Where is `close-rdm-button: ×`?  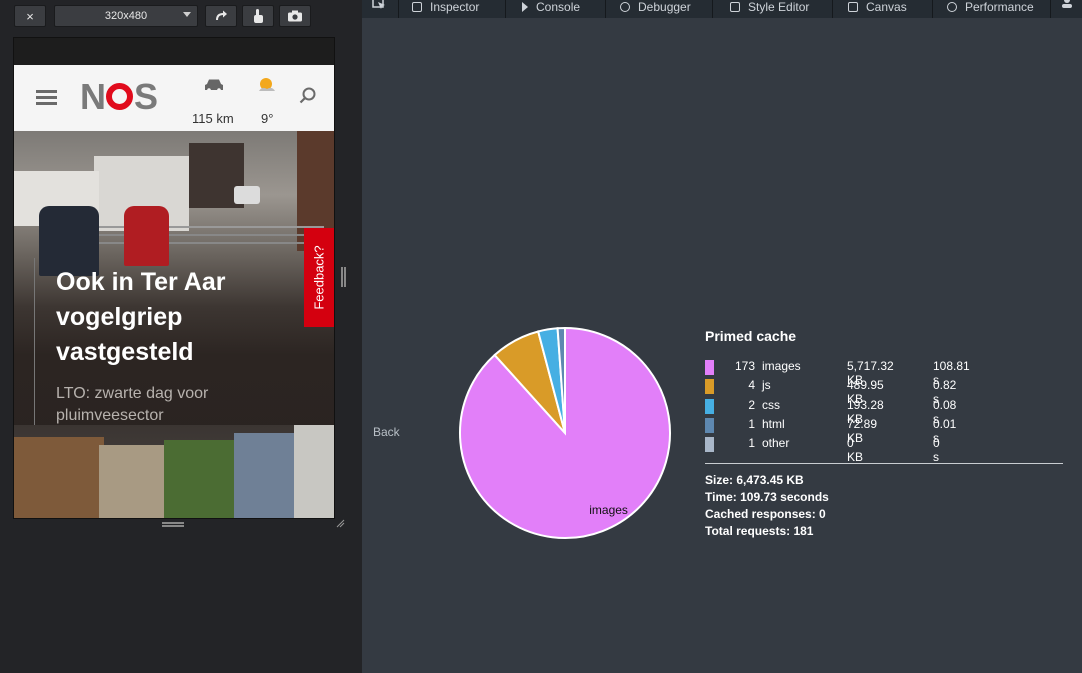 close-rdm-button: × is located at coordinates (30, 16).